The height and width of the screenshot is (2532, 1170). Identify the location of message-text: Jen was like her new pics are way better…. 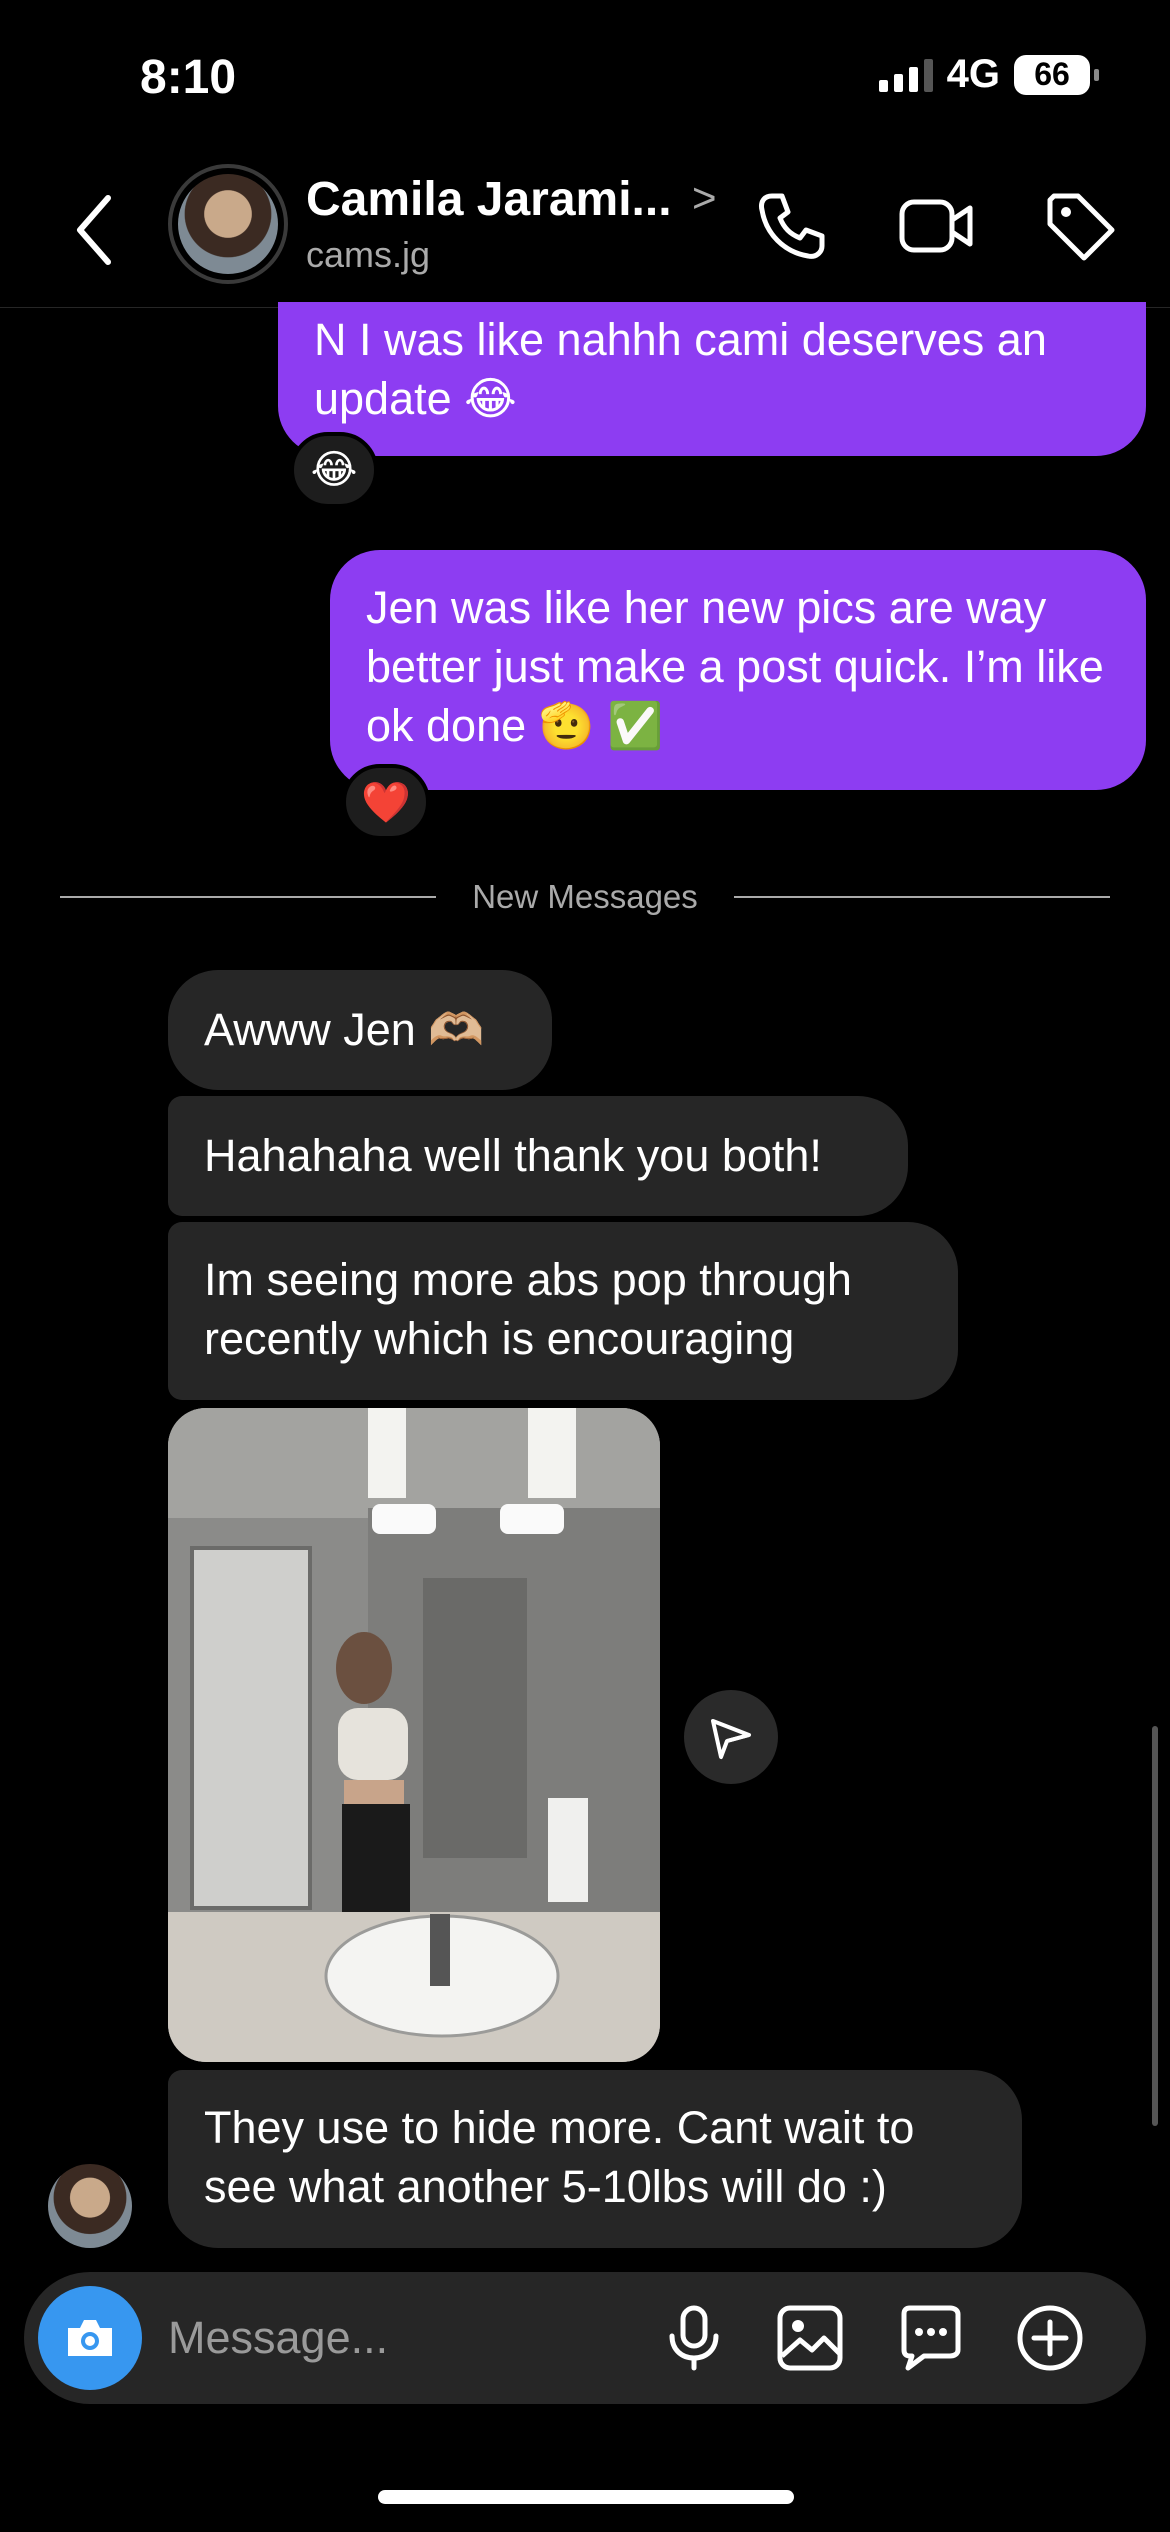
(735, 666).